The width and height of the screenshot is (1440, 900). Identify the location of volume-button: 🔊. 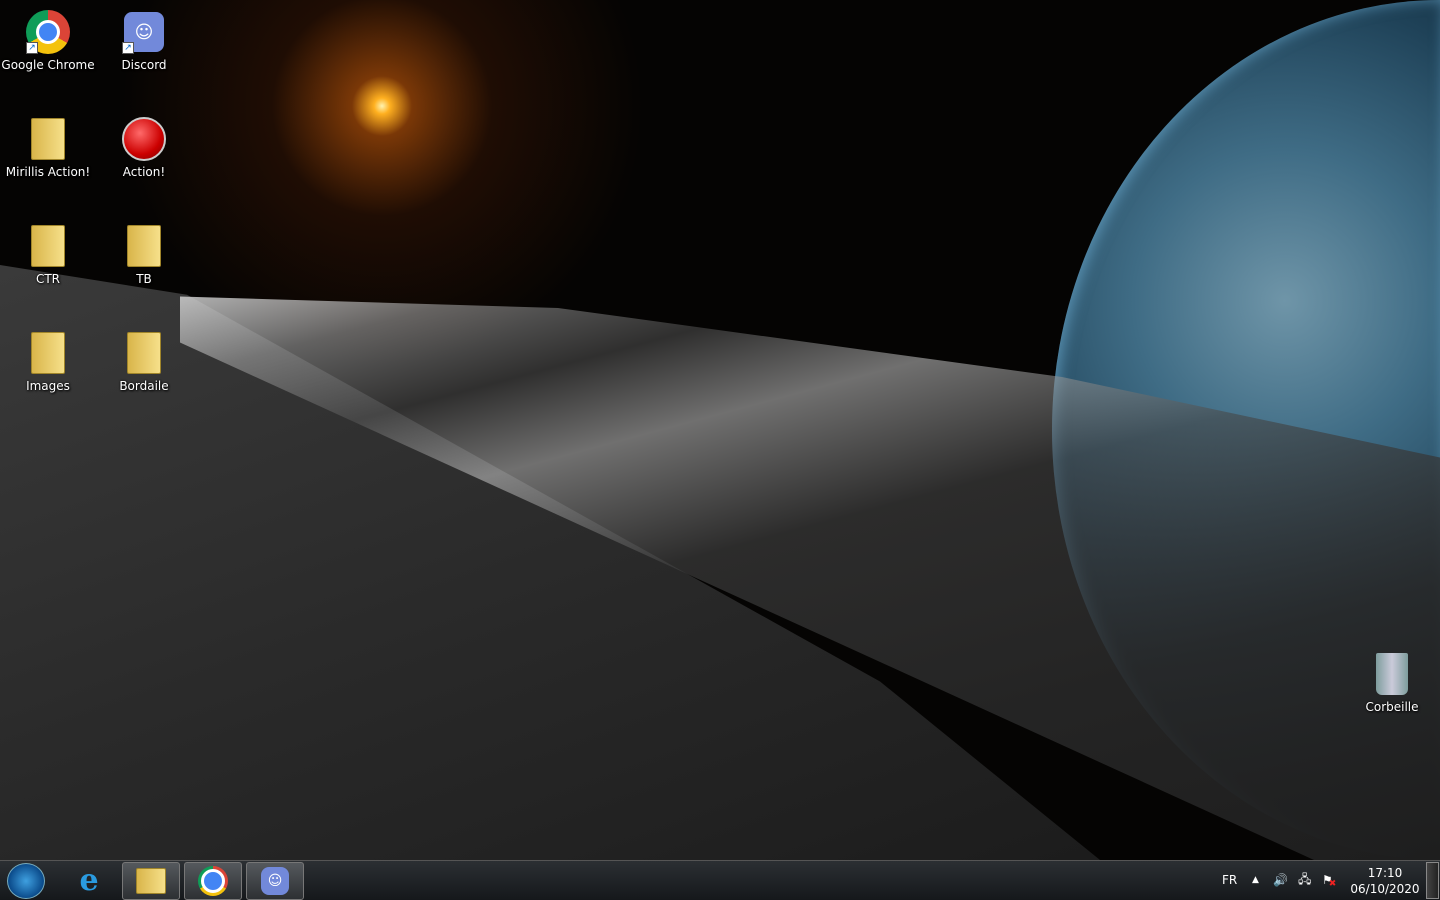
(1280, 880).